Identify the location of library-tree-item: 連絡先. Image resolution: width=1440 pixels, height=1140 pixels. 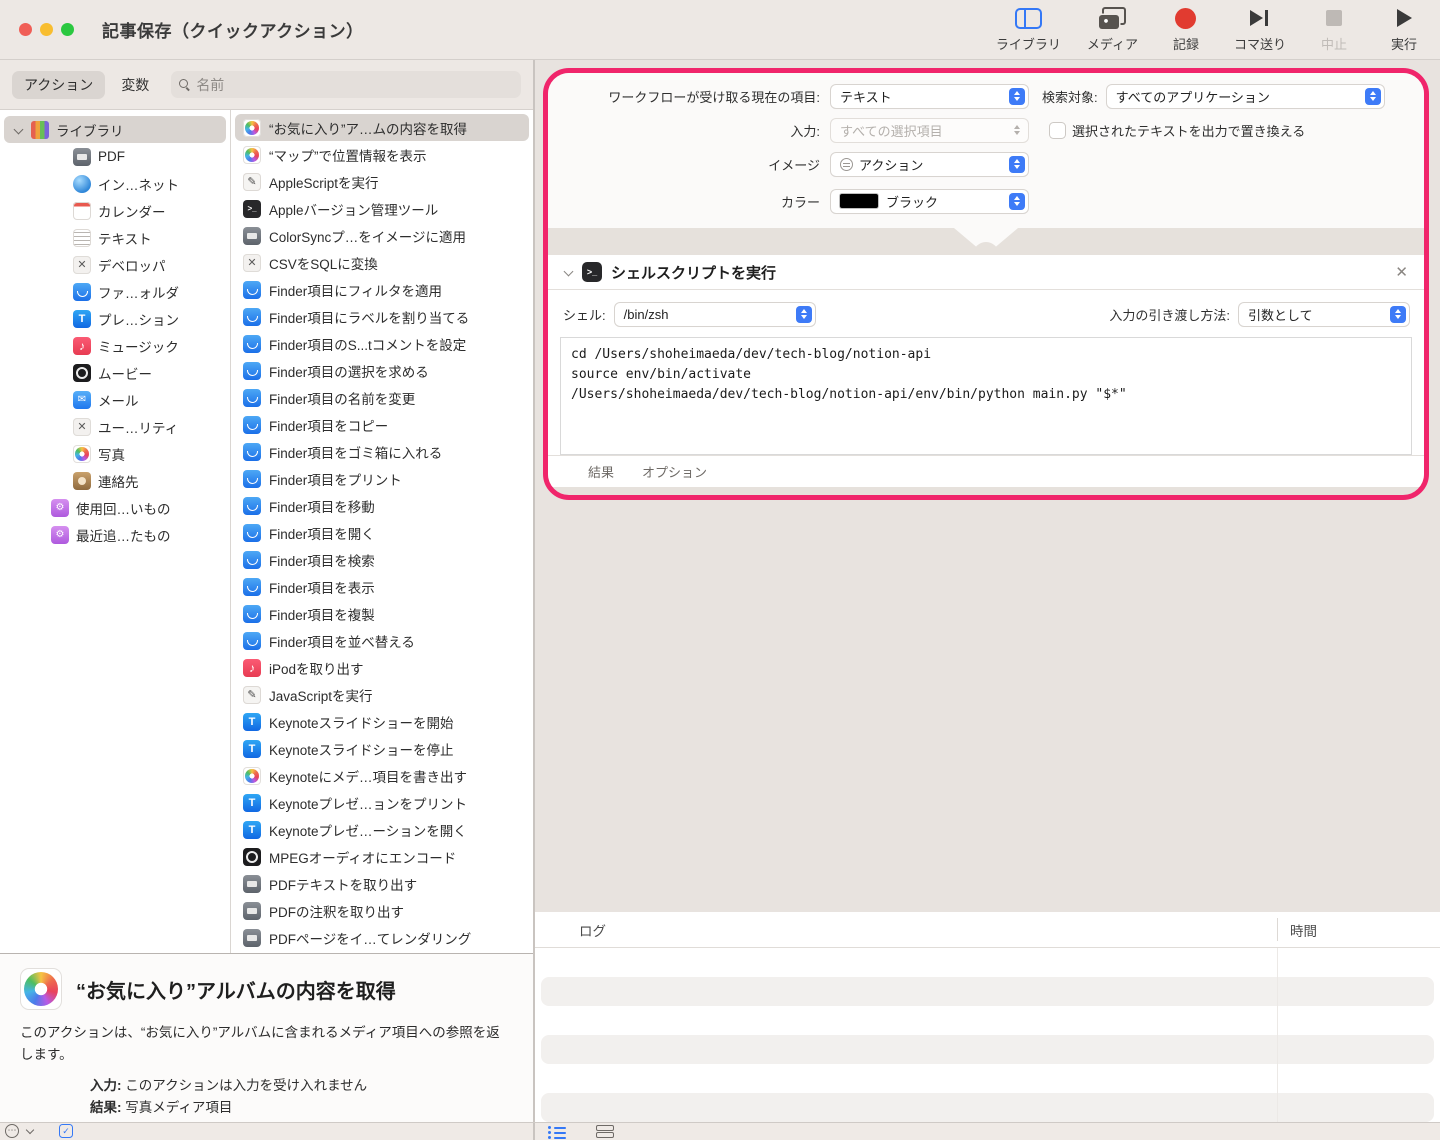
(115, 480).